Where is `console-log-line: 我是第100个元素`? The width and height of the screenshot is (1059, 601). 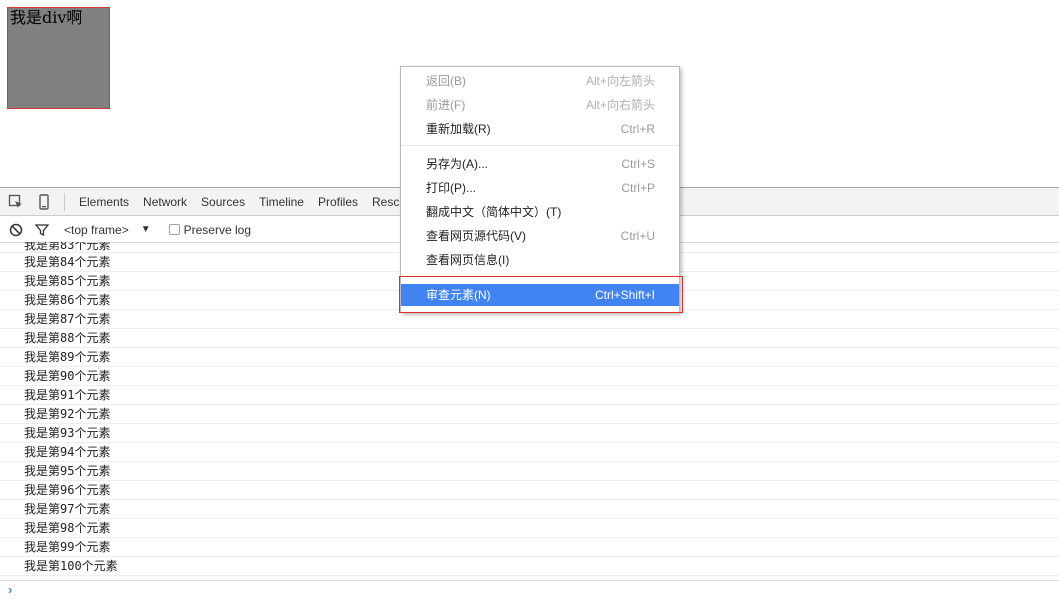 console-log-line: 我是第100个元素 is located at coordinates (529, 566).